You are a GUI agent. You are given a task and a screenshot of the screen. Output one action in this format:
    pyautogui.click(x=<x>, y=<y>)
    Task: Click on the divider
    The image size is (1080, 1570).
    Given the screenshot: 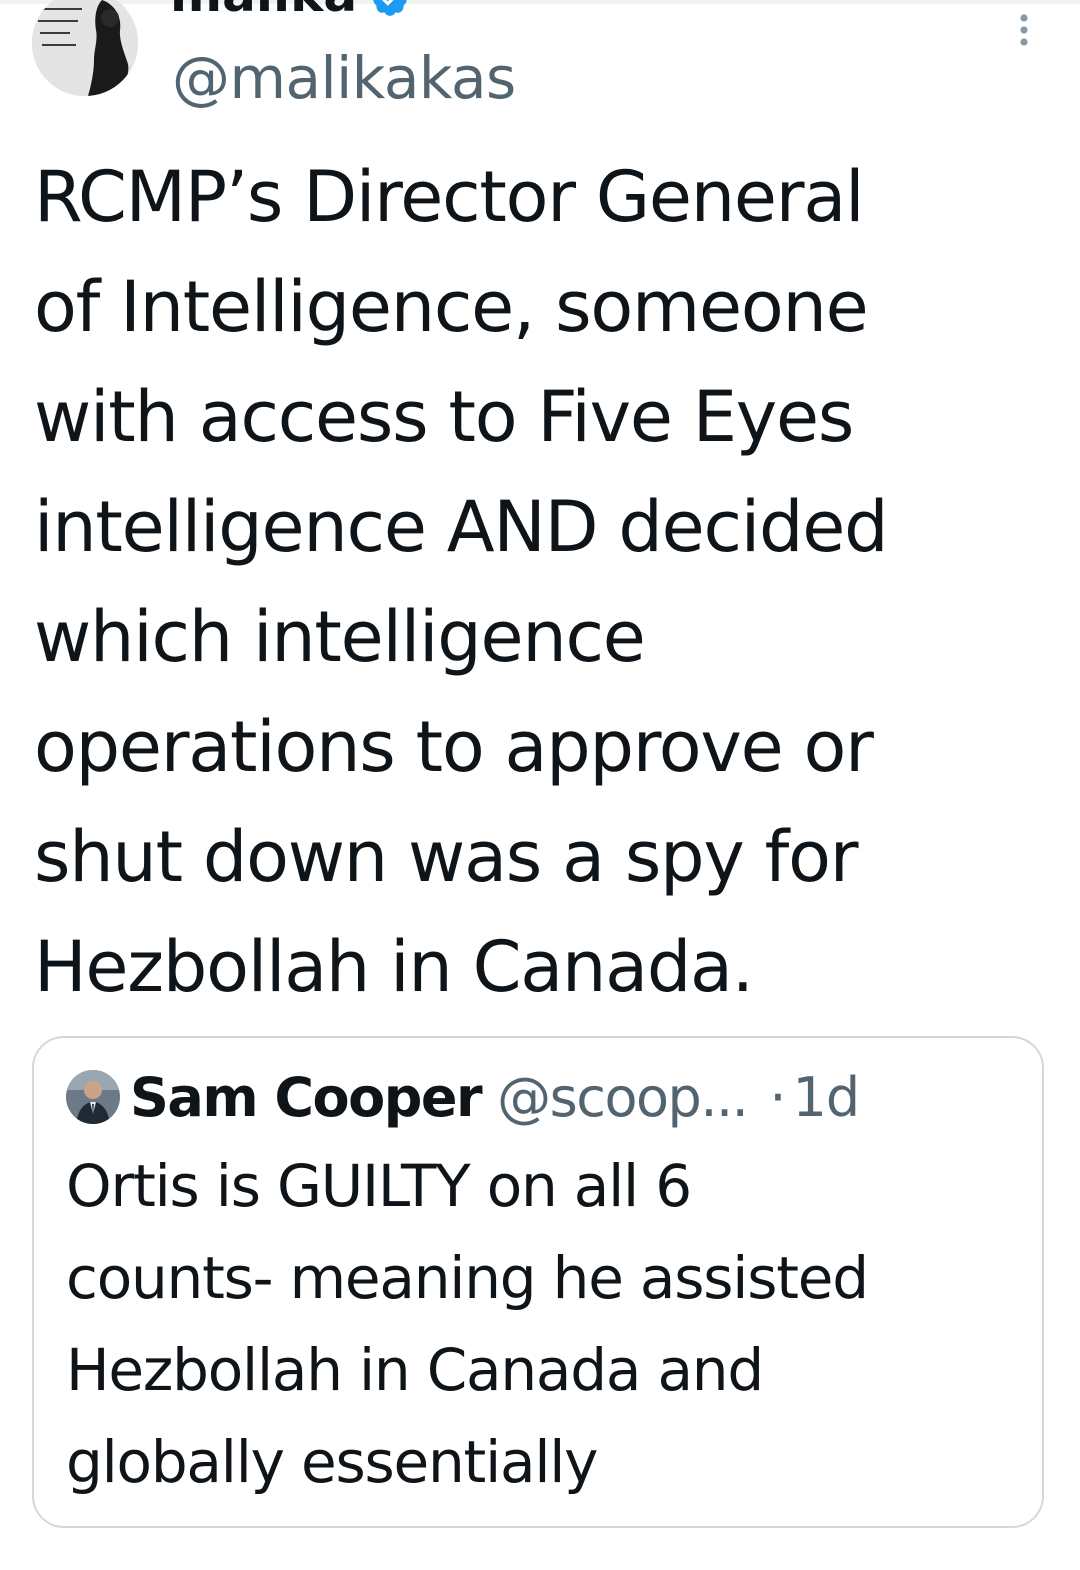 What is the action you would take?
    pyautogui.click(x=540, y=2)
    